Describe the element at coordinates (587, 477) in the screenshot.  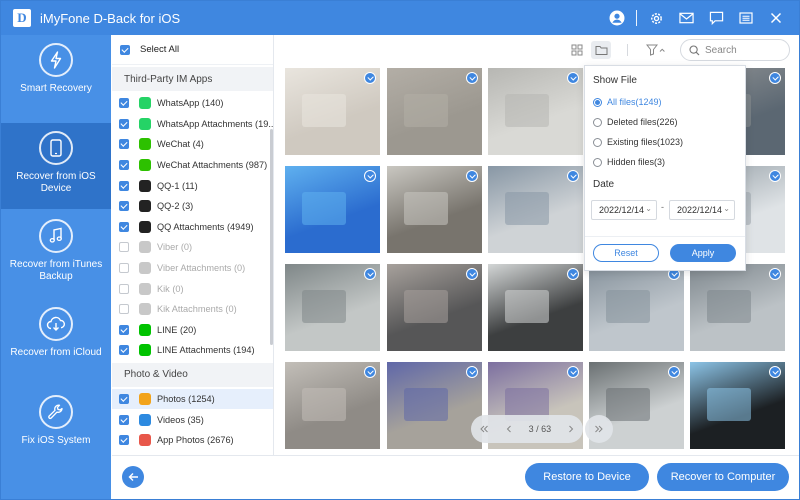
I see `restore-to-device-button: Restore to Device` at that location.